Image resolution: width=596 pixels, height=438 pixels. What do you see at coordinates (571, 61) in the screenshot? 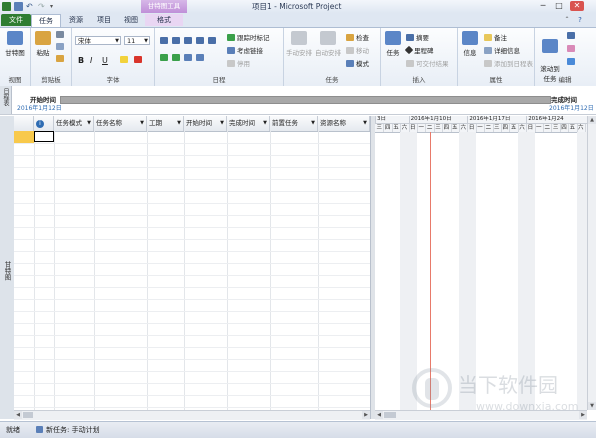
I see `fill-button` at bounding box center [571, 61].